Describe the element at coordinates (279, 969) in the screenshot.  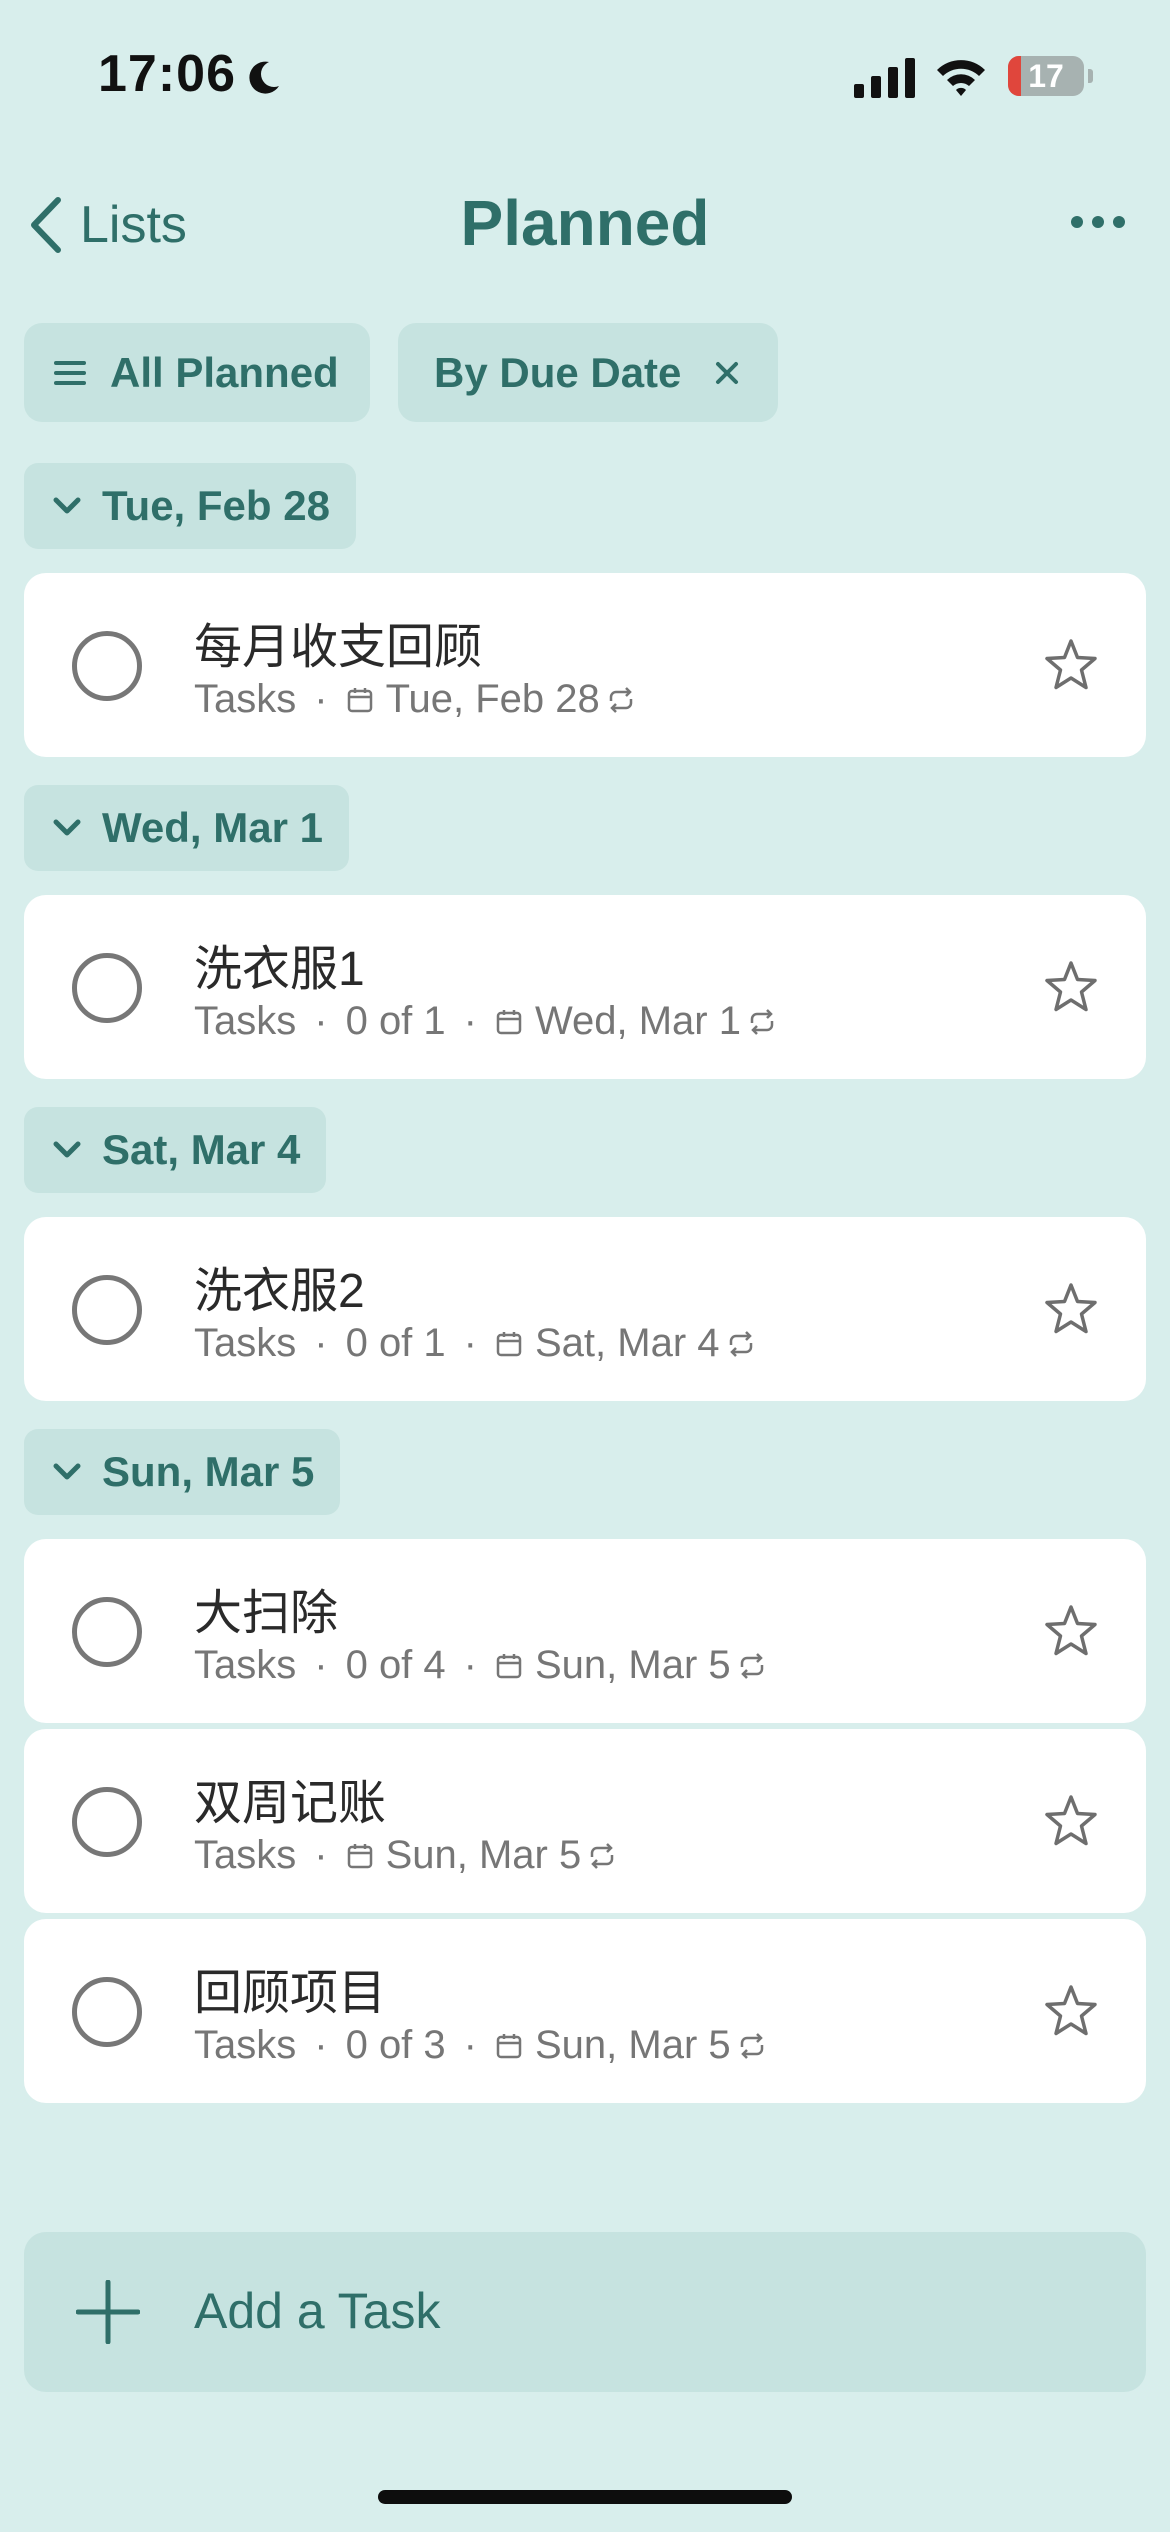
I see `task-title: 洗衣服1` at that location.